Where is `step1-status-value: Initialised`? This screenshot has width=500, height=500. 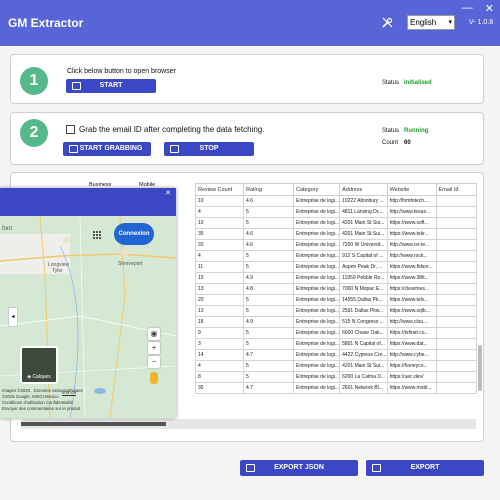
step1-status-value: Initialised is located at coordinates (418, 83).